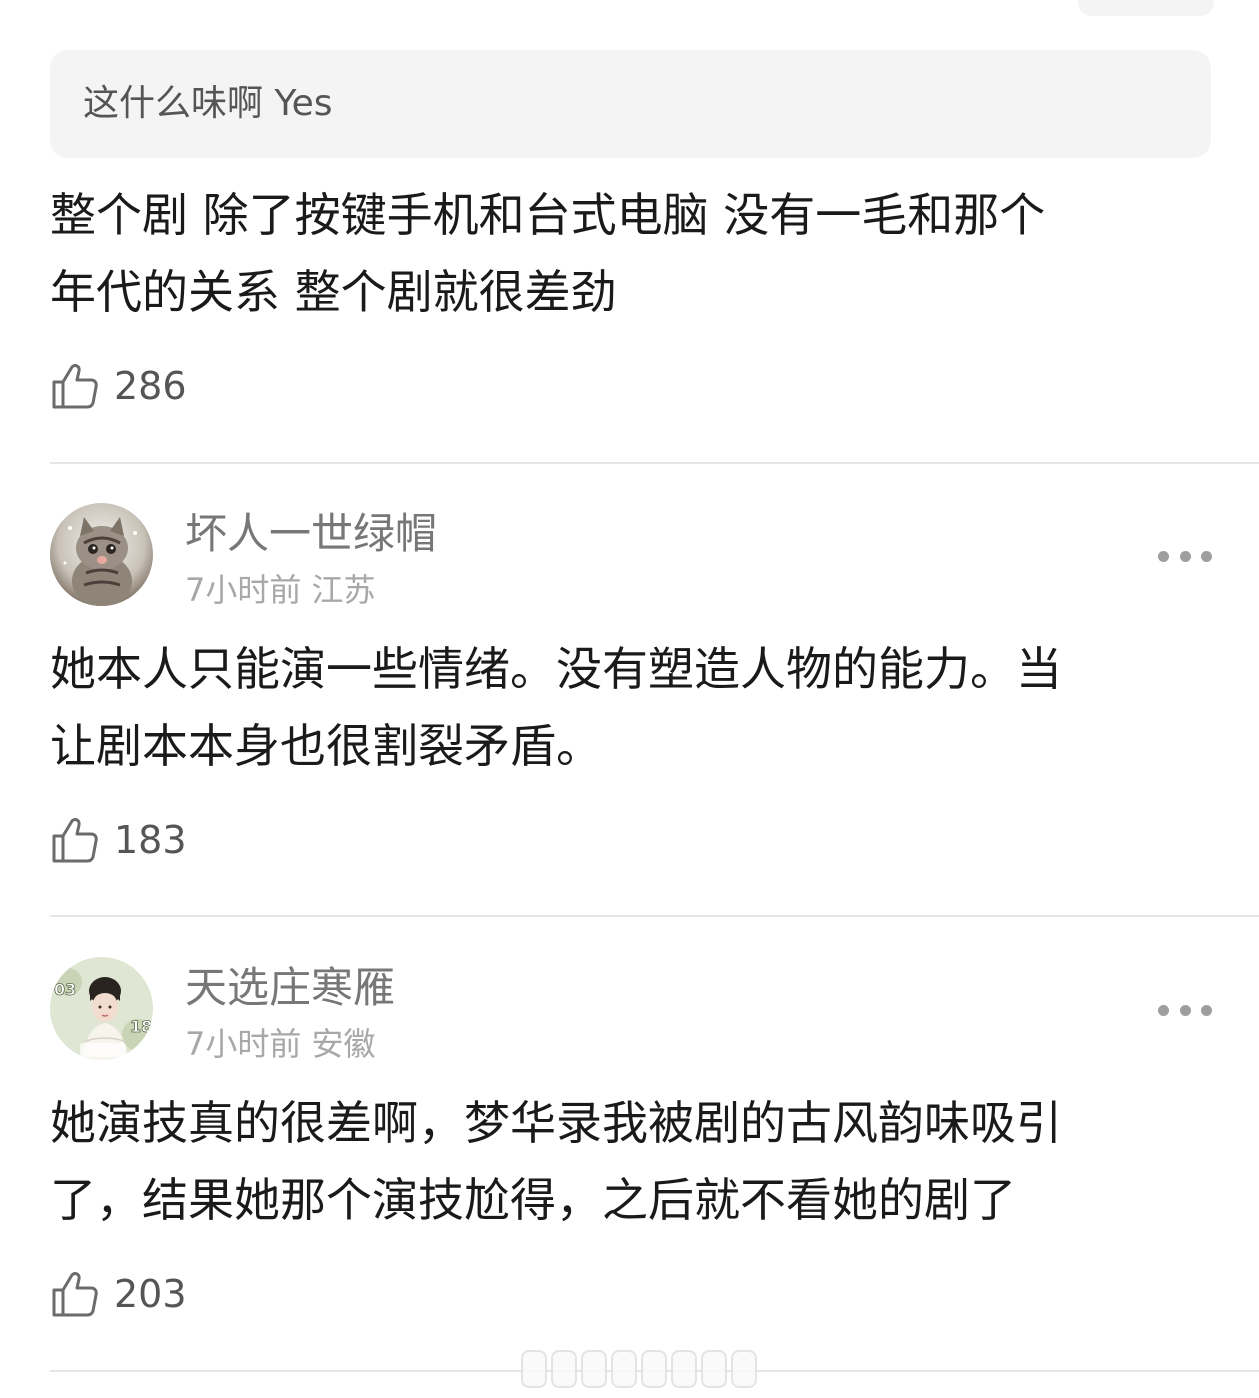 The image size is (1259, 1398). What do you see at coordinates (630, 104) in the screenshot?
I see `quoted-reply-box: 这什么味啊 Yes` at bounding box center [630, 104].